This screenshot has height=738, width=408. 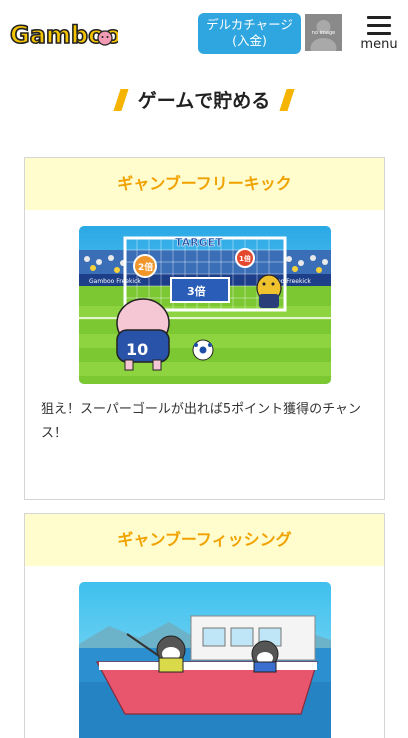 What do you see at coordinates (205, 660) in the screenshot?
I see `fishing-game-image` at bounding box center [205, 660].